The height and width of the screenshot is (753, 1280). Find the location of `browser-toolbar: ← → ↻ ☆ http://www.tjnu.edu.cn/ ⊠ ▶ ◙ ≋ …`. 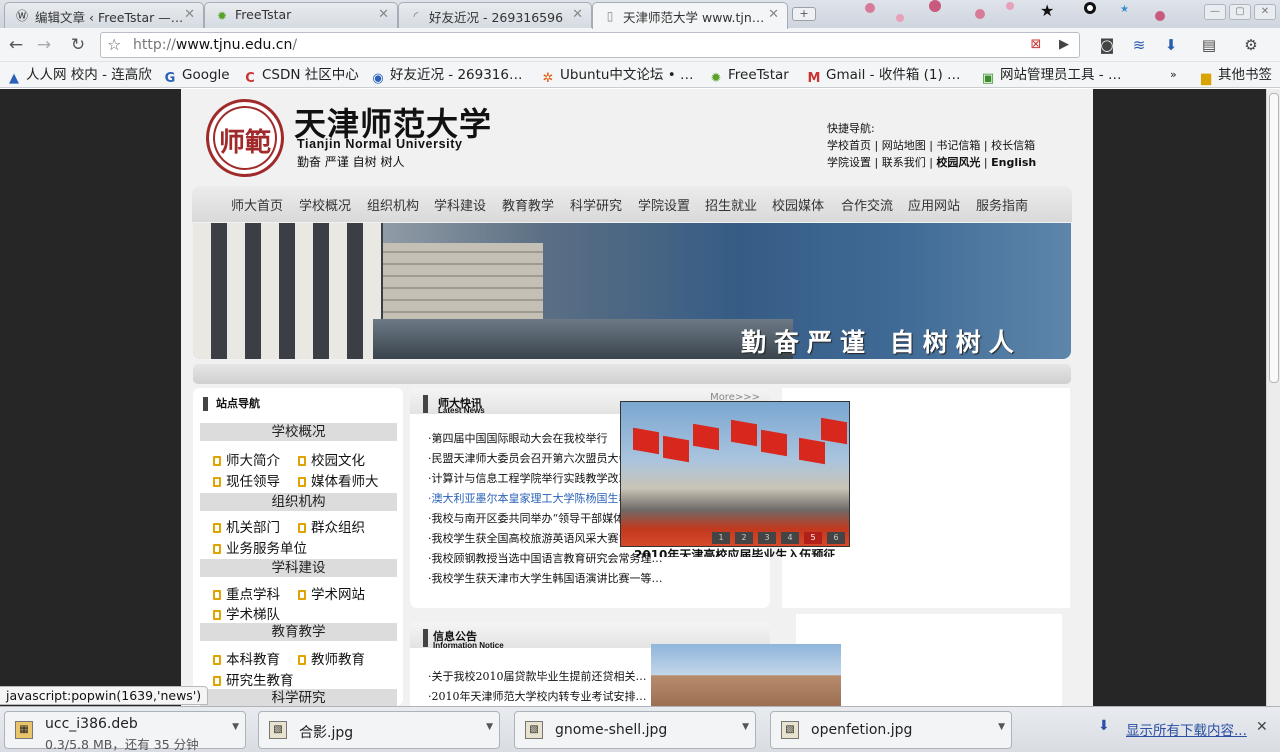

browser-toolbar: ← → ↻ ☆ http://www.tjnu.edu.cn/ ⊠ ▶ ◙ ≋ … is located at coordinates (640, 45).